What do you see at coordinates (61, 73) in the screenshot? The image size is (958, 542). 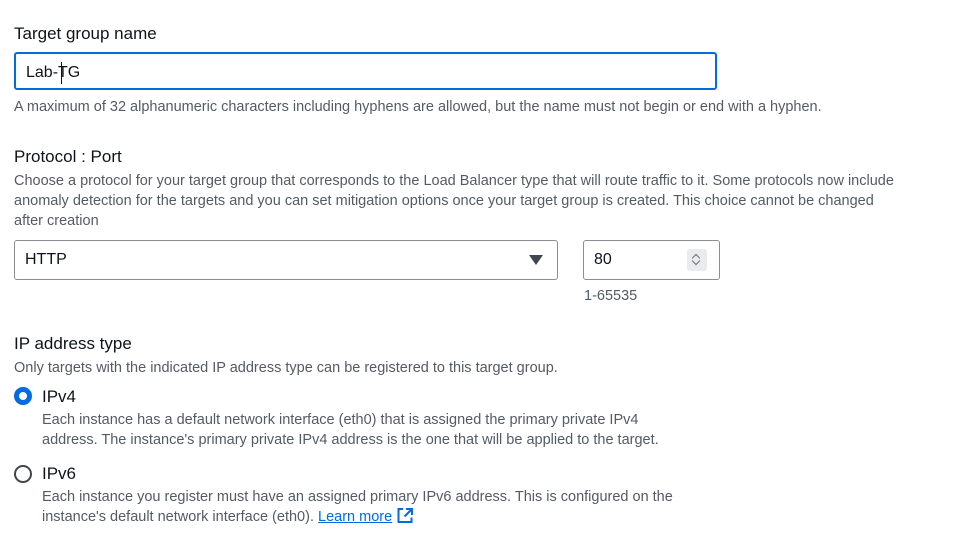 I see `text-cursor` at bounding box center [61, 73].